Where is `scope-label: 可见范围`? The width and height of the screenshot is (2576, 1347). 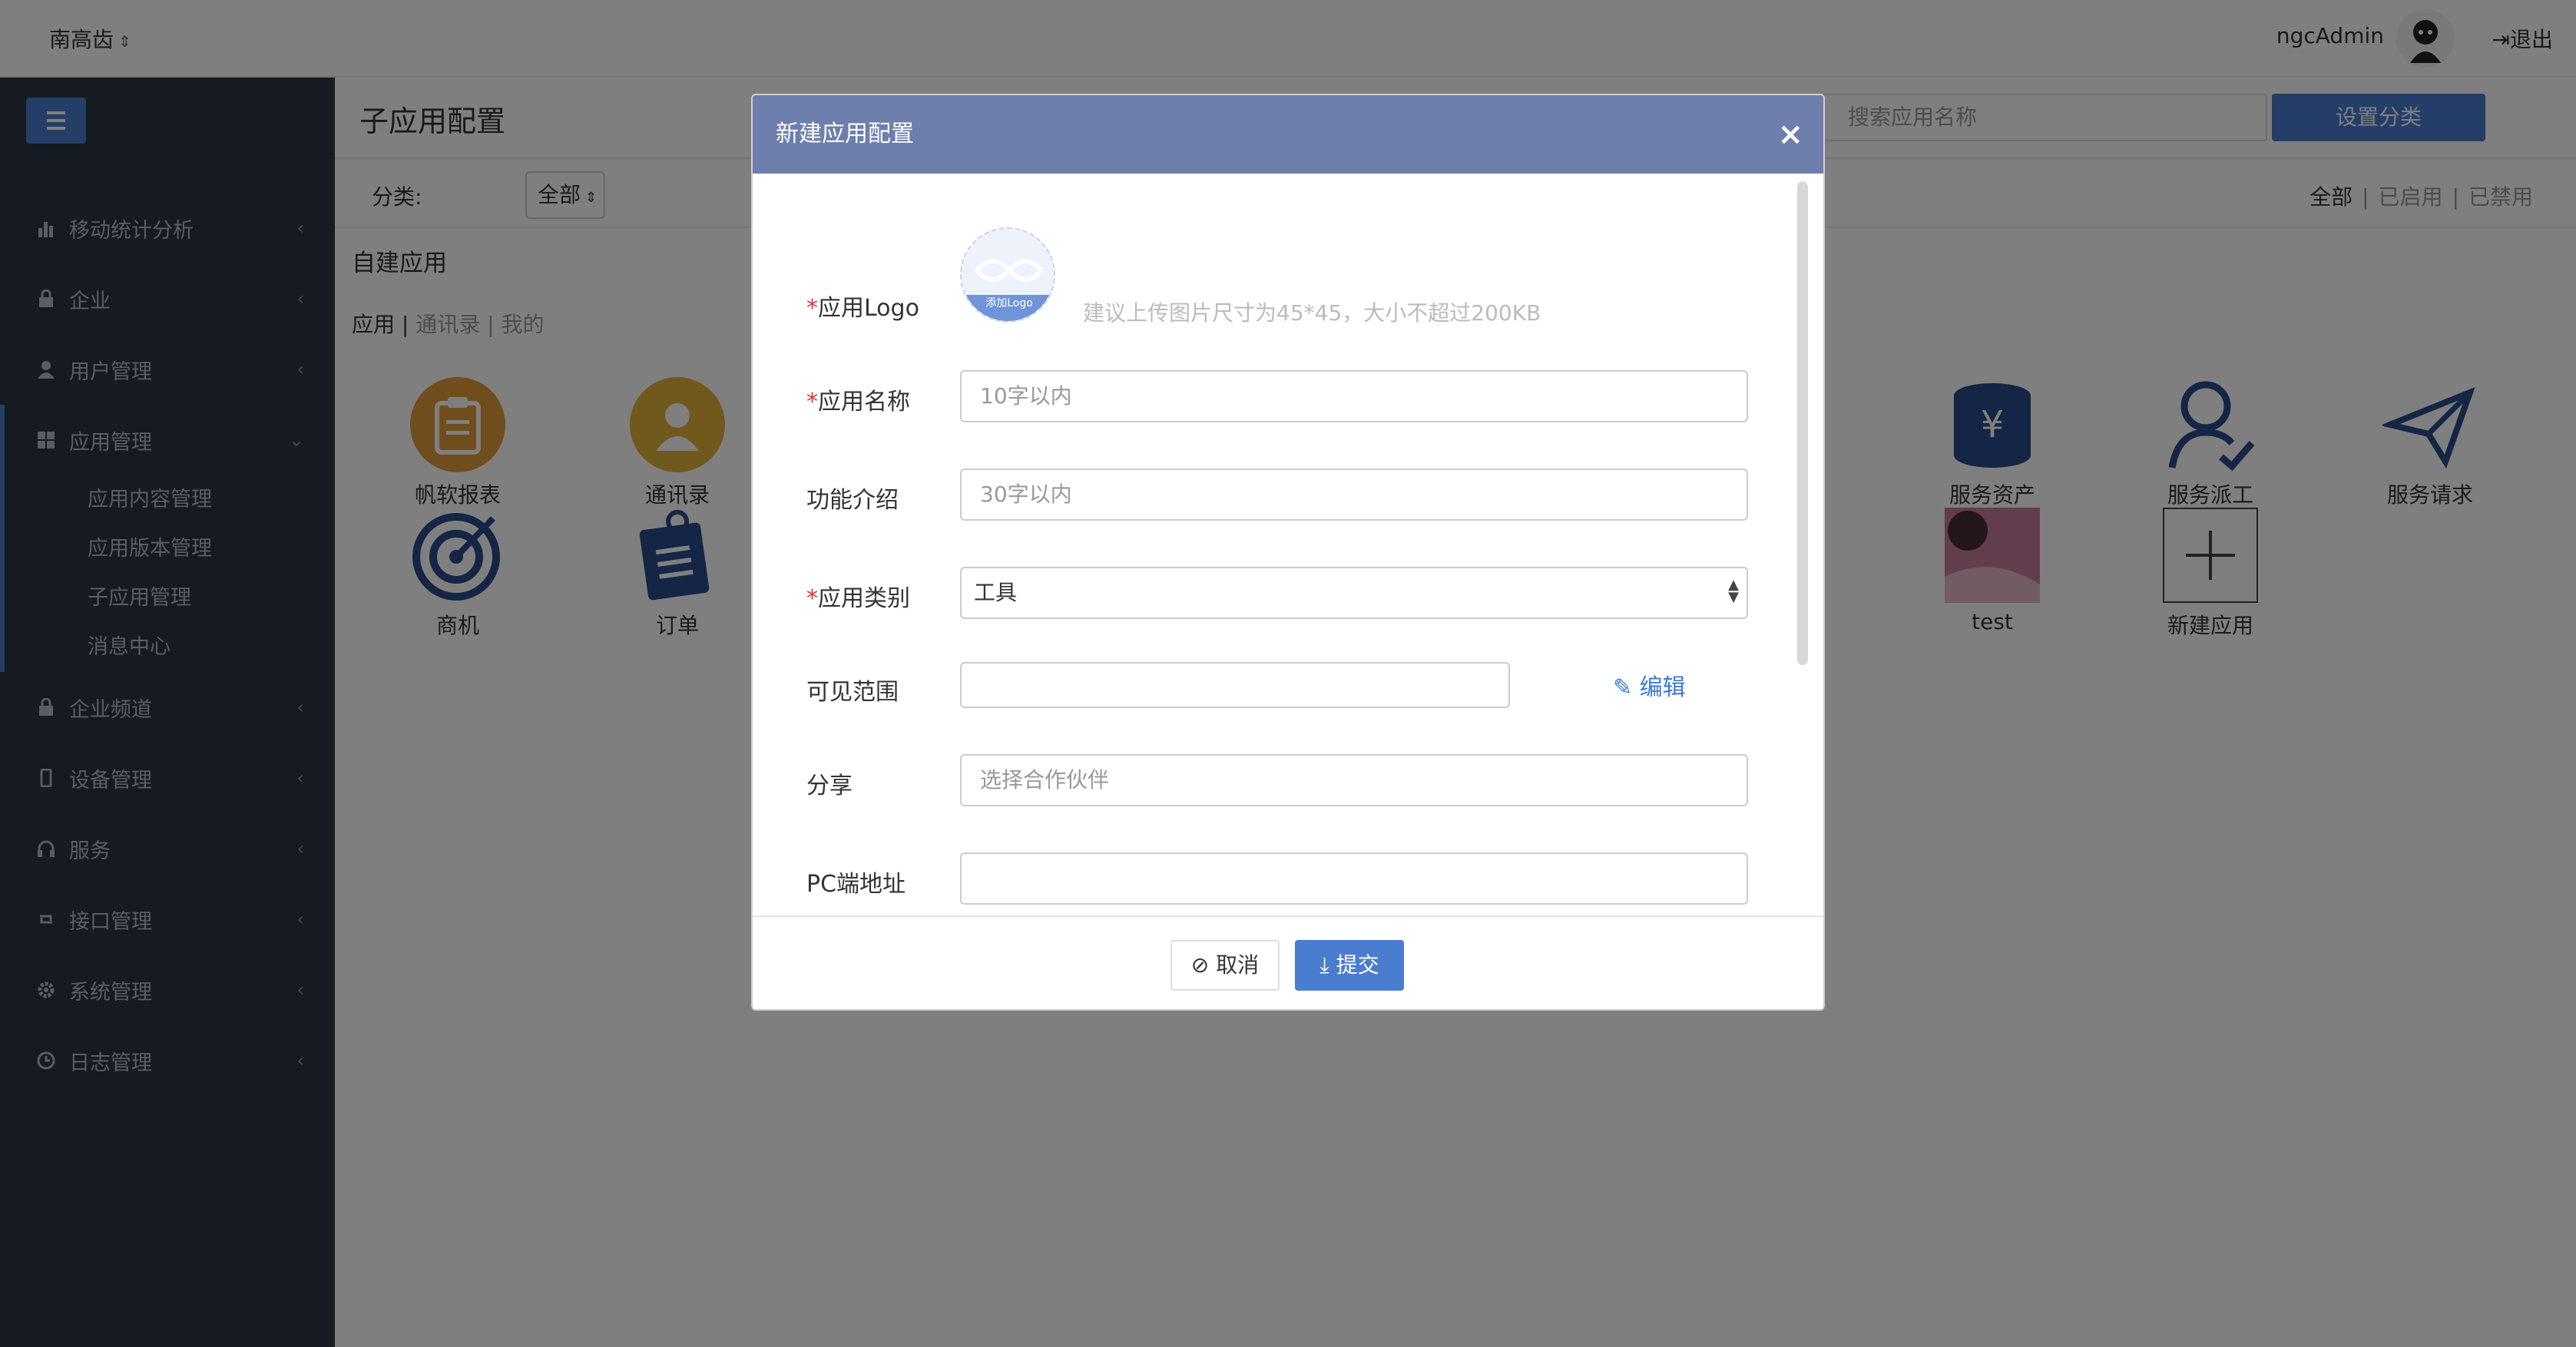
scope-label: 可见范围 is located at coordinates (852, 692).